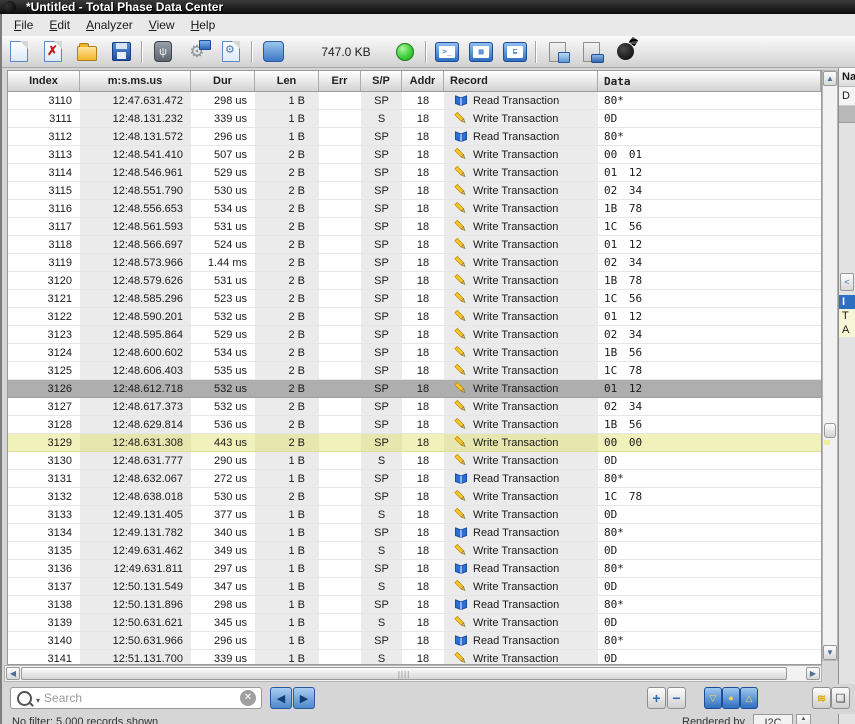 The image size is (855, 724). I want to click on connect-device-button: ψ, so click(163, 52).